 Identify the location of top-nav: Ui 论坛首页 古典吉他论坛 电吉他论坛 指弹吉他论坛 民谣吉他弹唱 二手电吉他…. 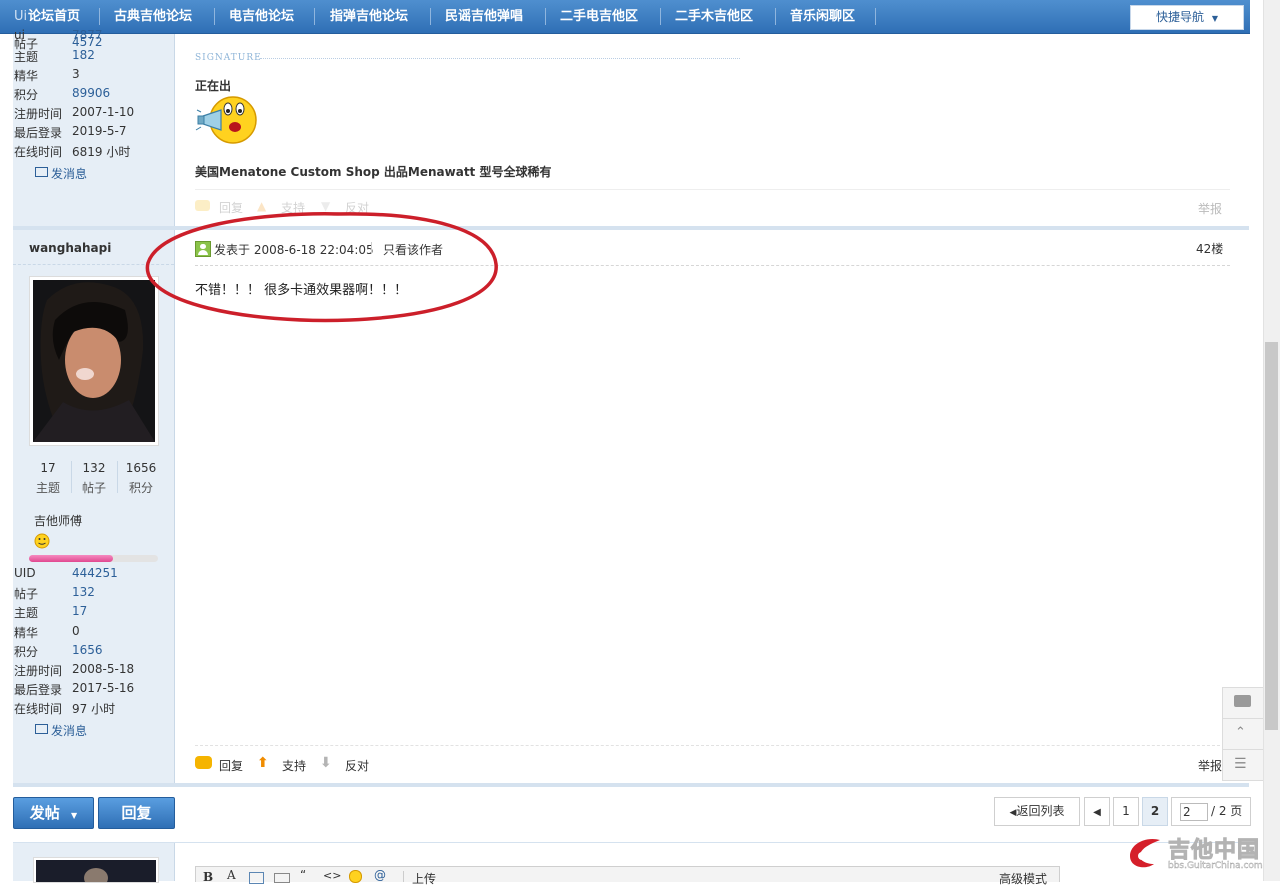
(625, 17).